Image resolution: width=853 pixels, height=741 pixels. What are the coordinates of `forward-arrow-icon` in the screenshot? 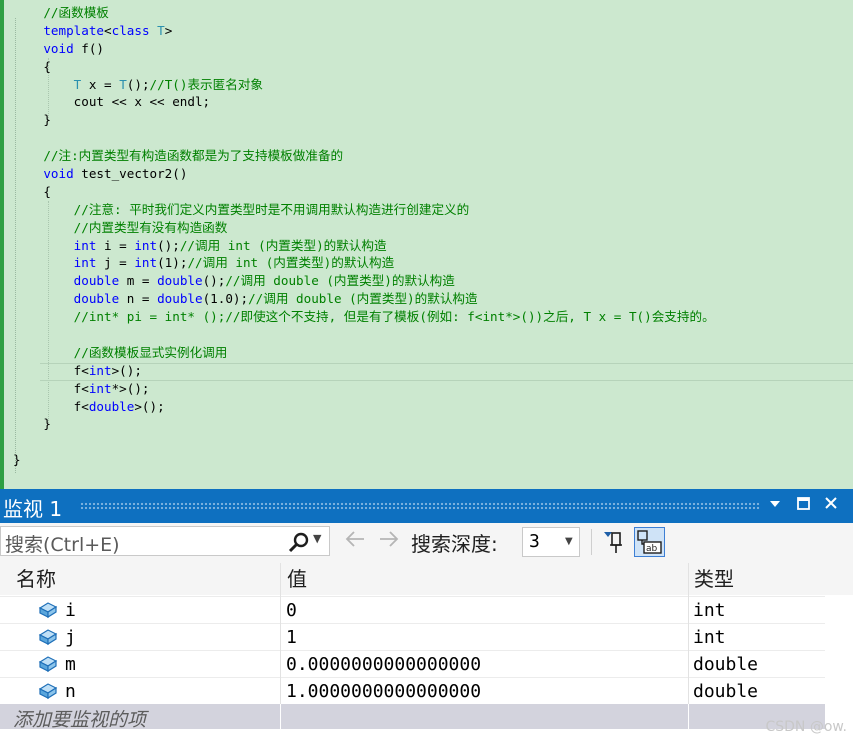 It's located at (389, 542).